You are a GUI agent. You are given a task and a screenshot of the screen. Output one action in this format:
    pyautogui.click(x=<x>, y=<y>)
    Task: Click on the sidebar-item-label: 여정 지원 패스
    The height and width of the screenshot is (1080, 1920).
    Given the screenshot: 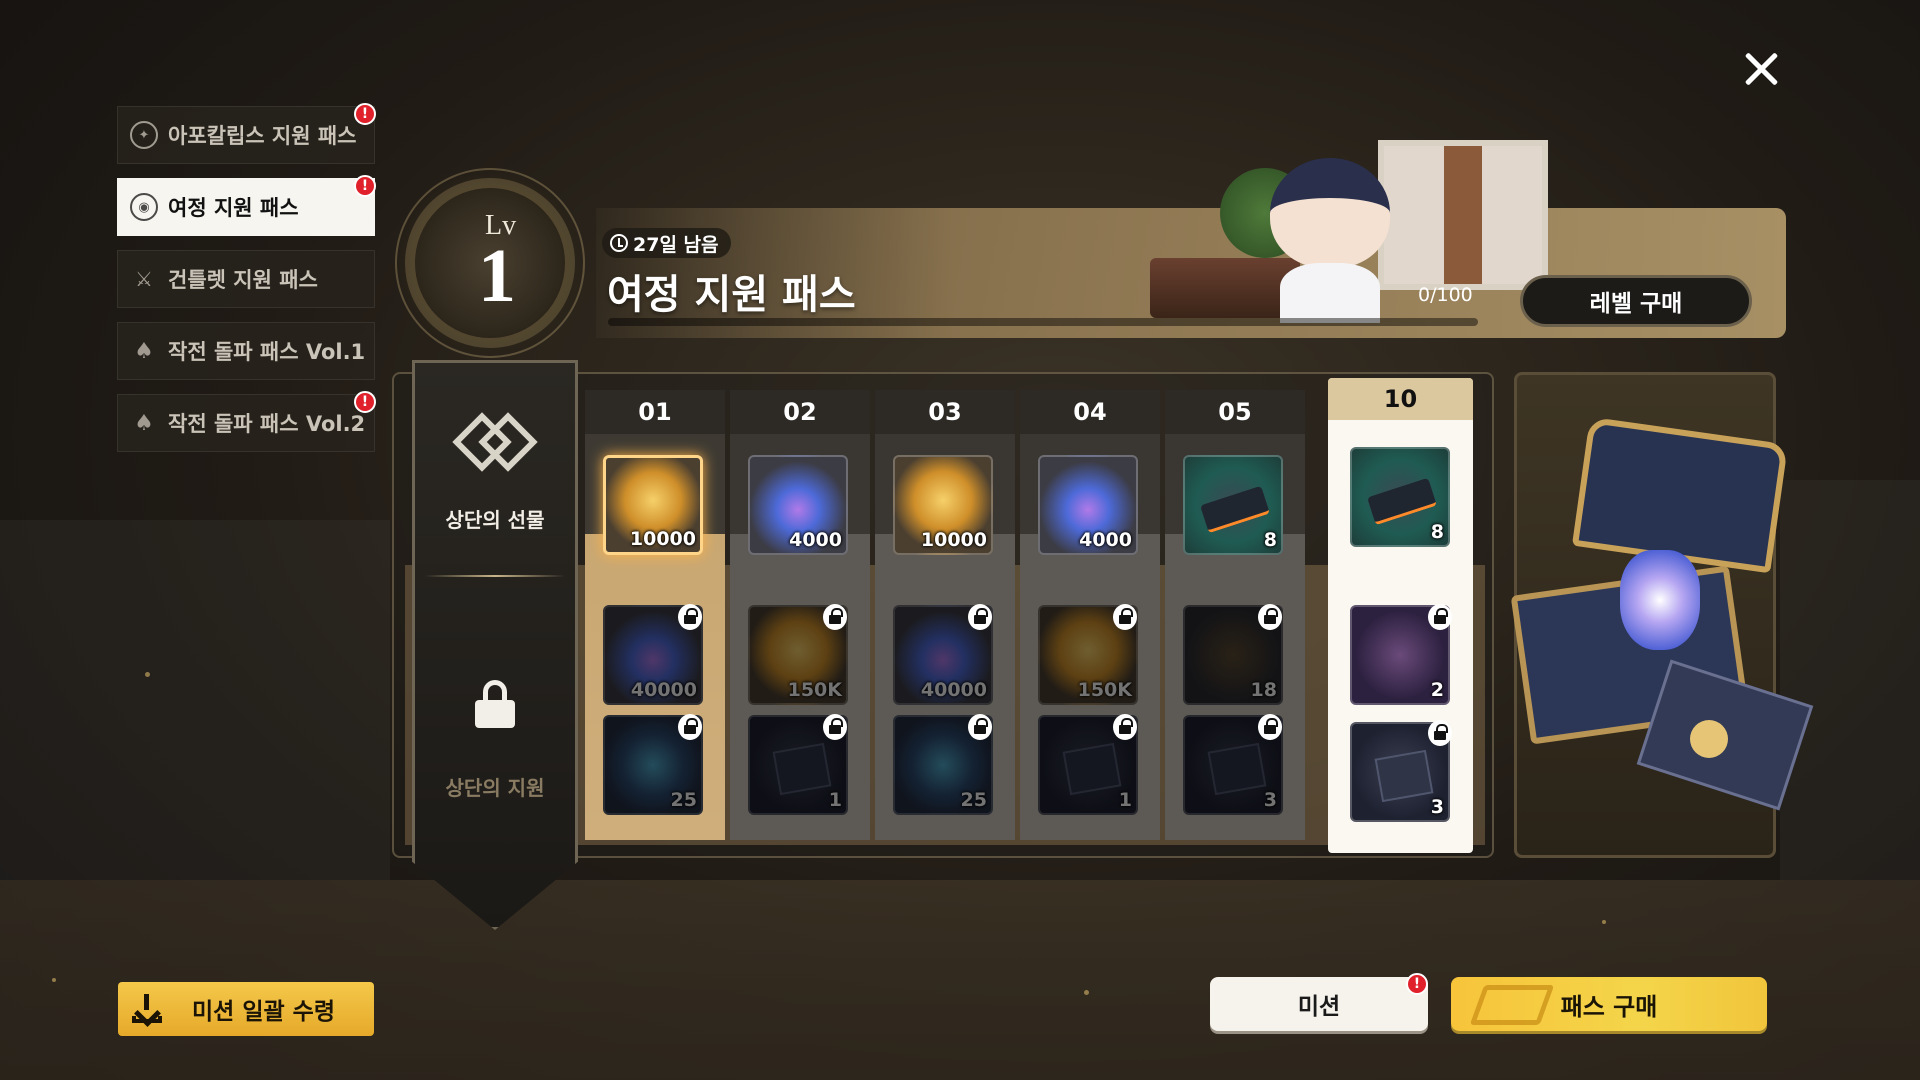 What is the action you would take?
    pyautogui.click(x=233, y=208)
    